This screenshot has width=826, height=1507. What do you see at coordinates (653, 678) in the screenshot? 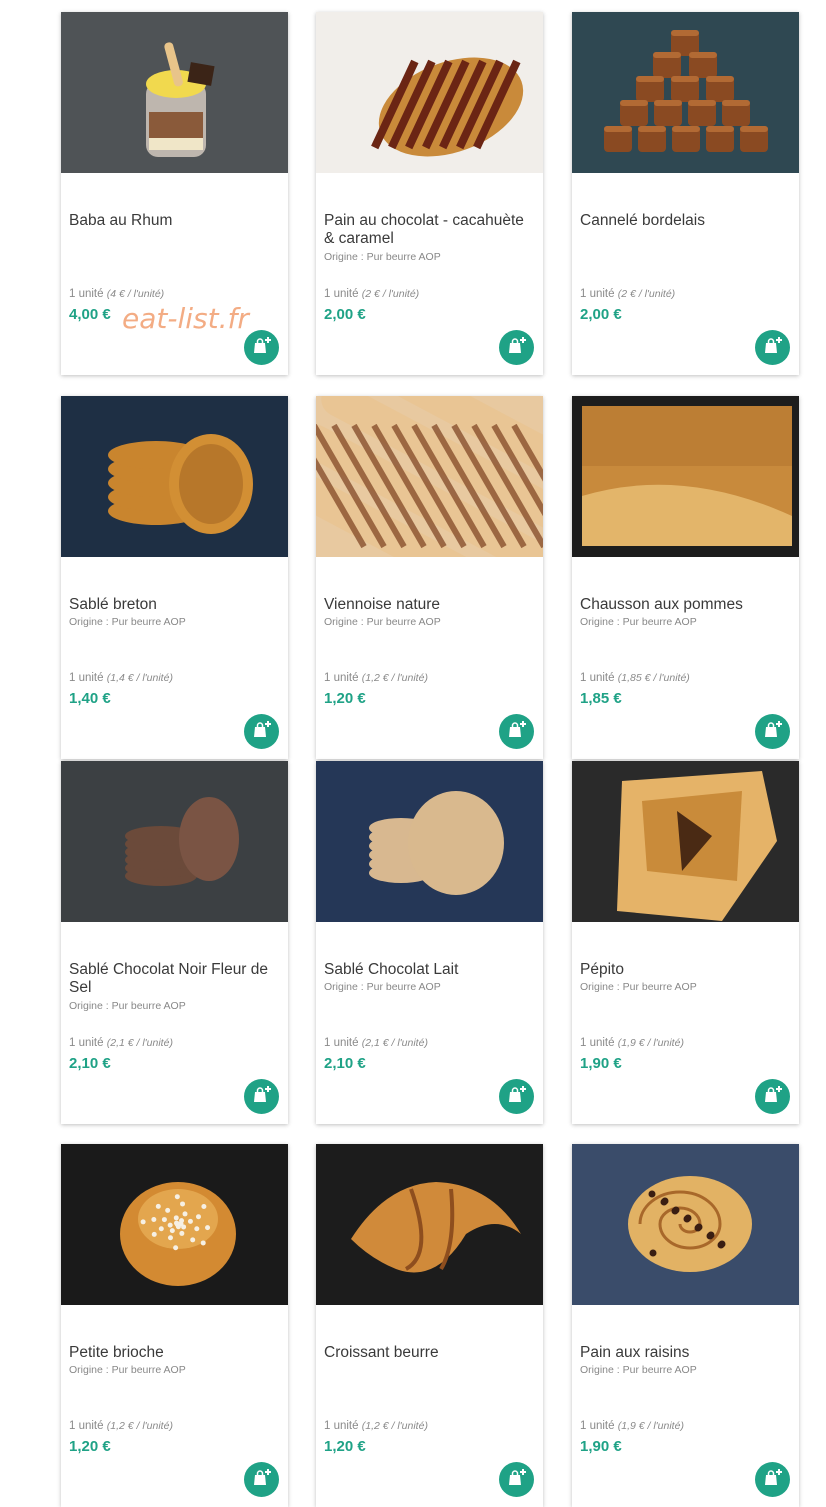
I see `unit-price: (1,85 € / l'unité)` at bounding box center [653, 678].